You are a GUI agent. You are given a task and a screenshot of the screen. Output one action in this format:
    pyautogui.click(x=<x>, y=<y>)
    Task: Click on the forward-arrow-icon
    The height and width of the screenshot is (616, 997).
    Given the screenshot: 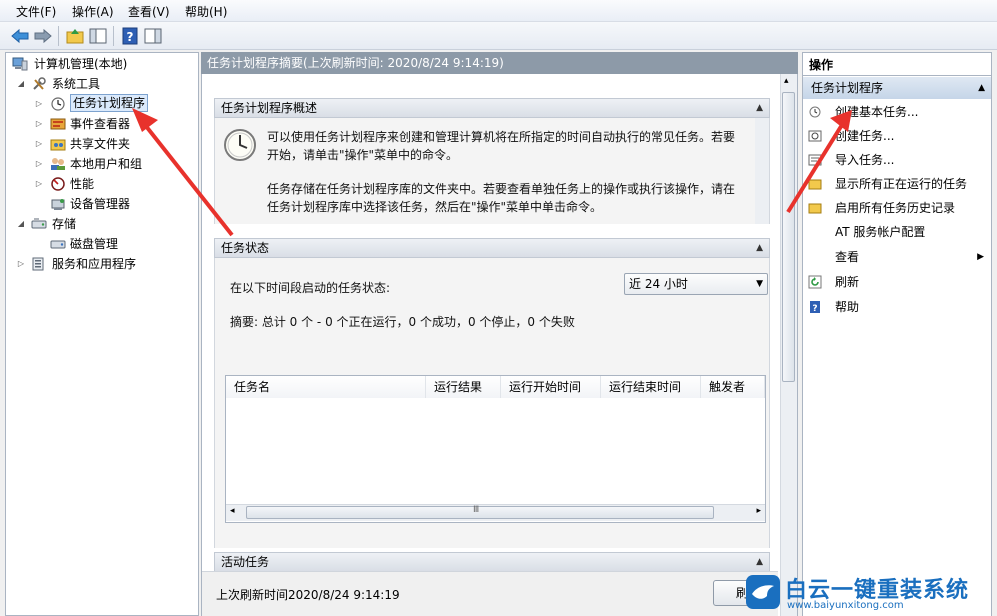 What is the action you would take?
    pyautogui.click(x=43, y=36)
    